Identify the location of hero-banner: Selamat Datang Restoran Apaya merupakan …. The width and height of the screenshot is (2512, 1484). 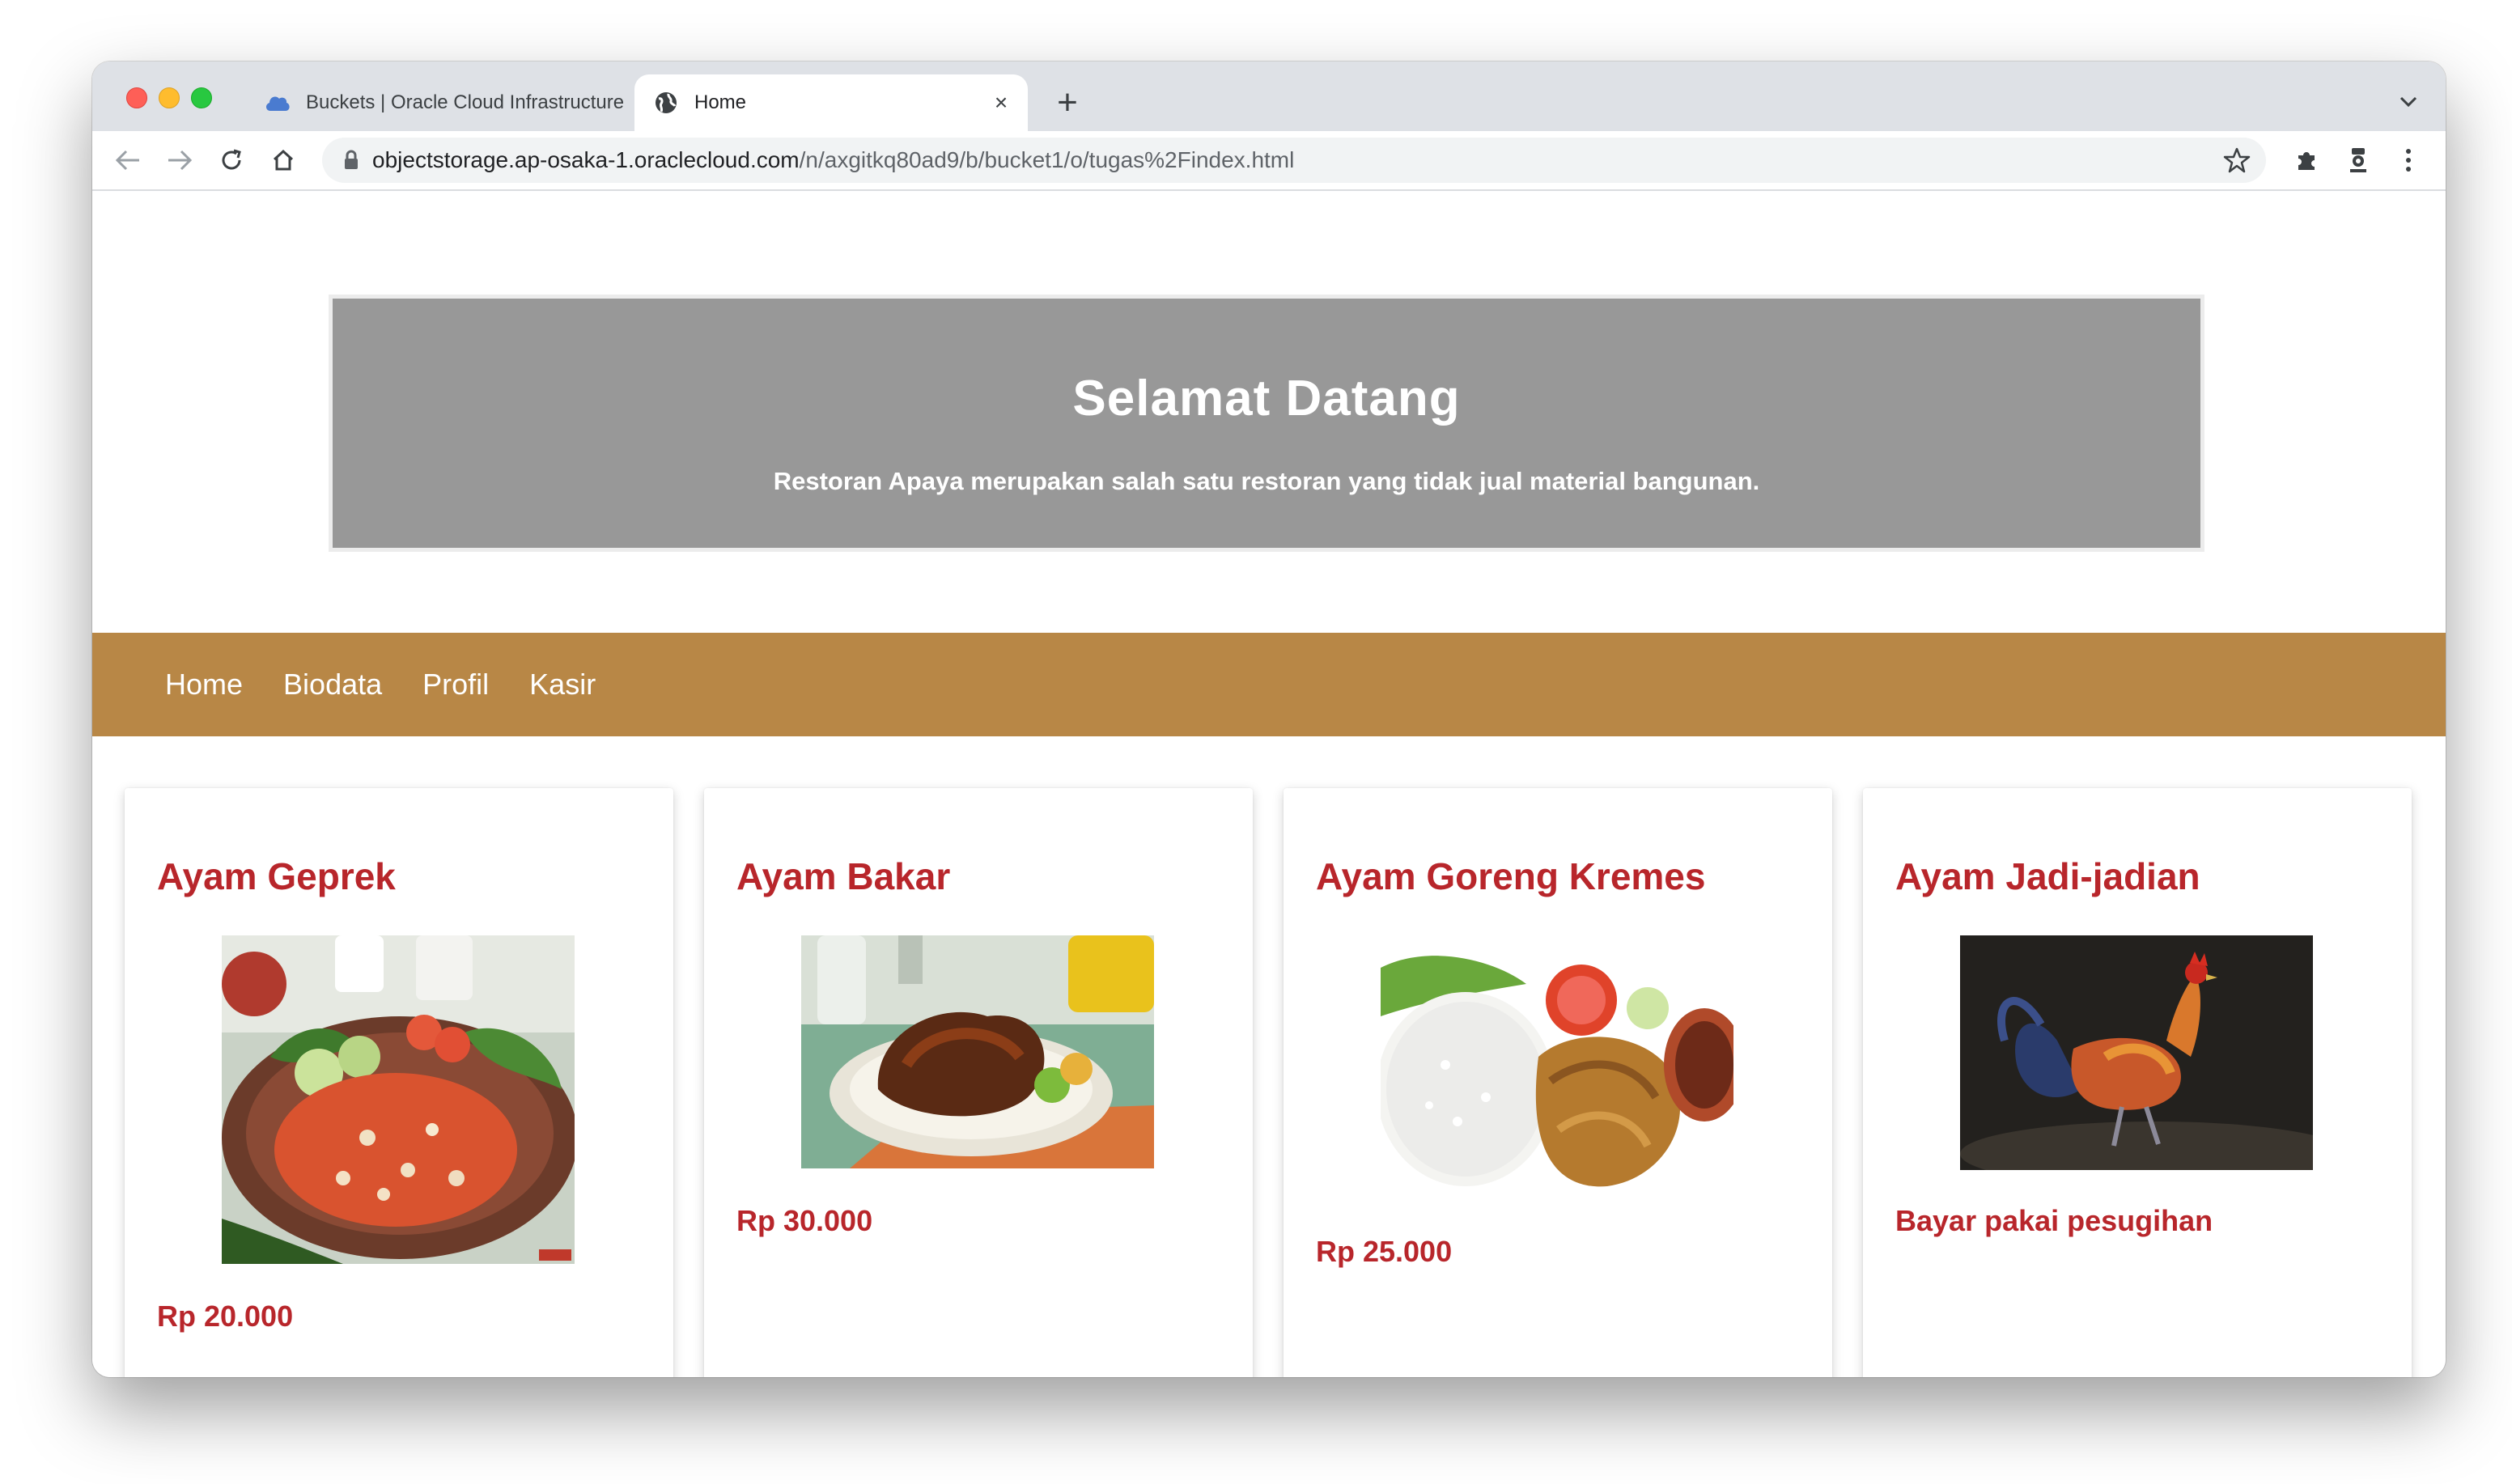
(1266, 424).